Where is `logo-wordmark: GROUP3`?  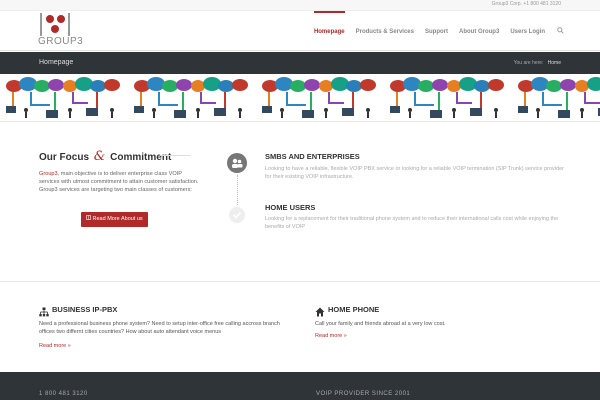
logo-wordmark: GROUP3 is located at coordinates (61, 41).